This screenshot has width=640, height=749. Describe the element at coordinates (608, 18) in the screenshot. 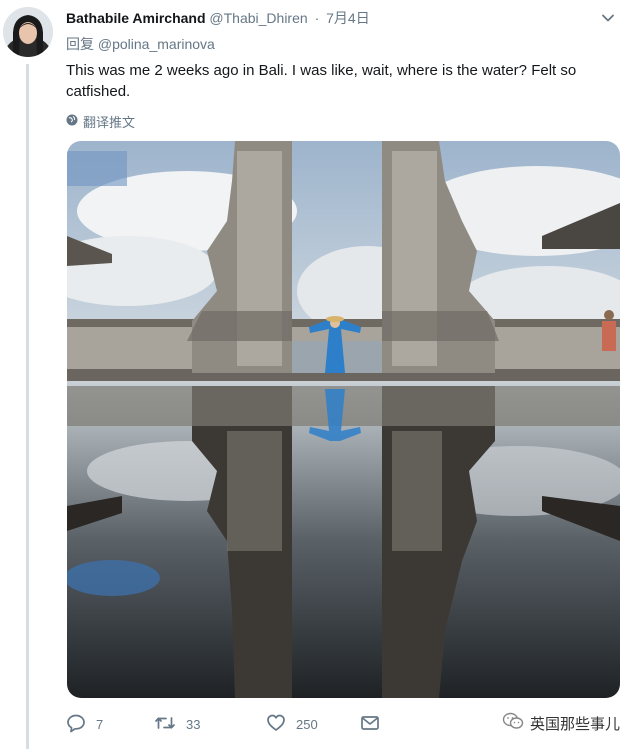

I see `chevron-down-icon` at that location.